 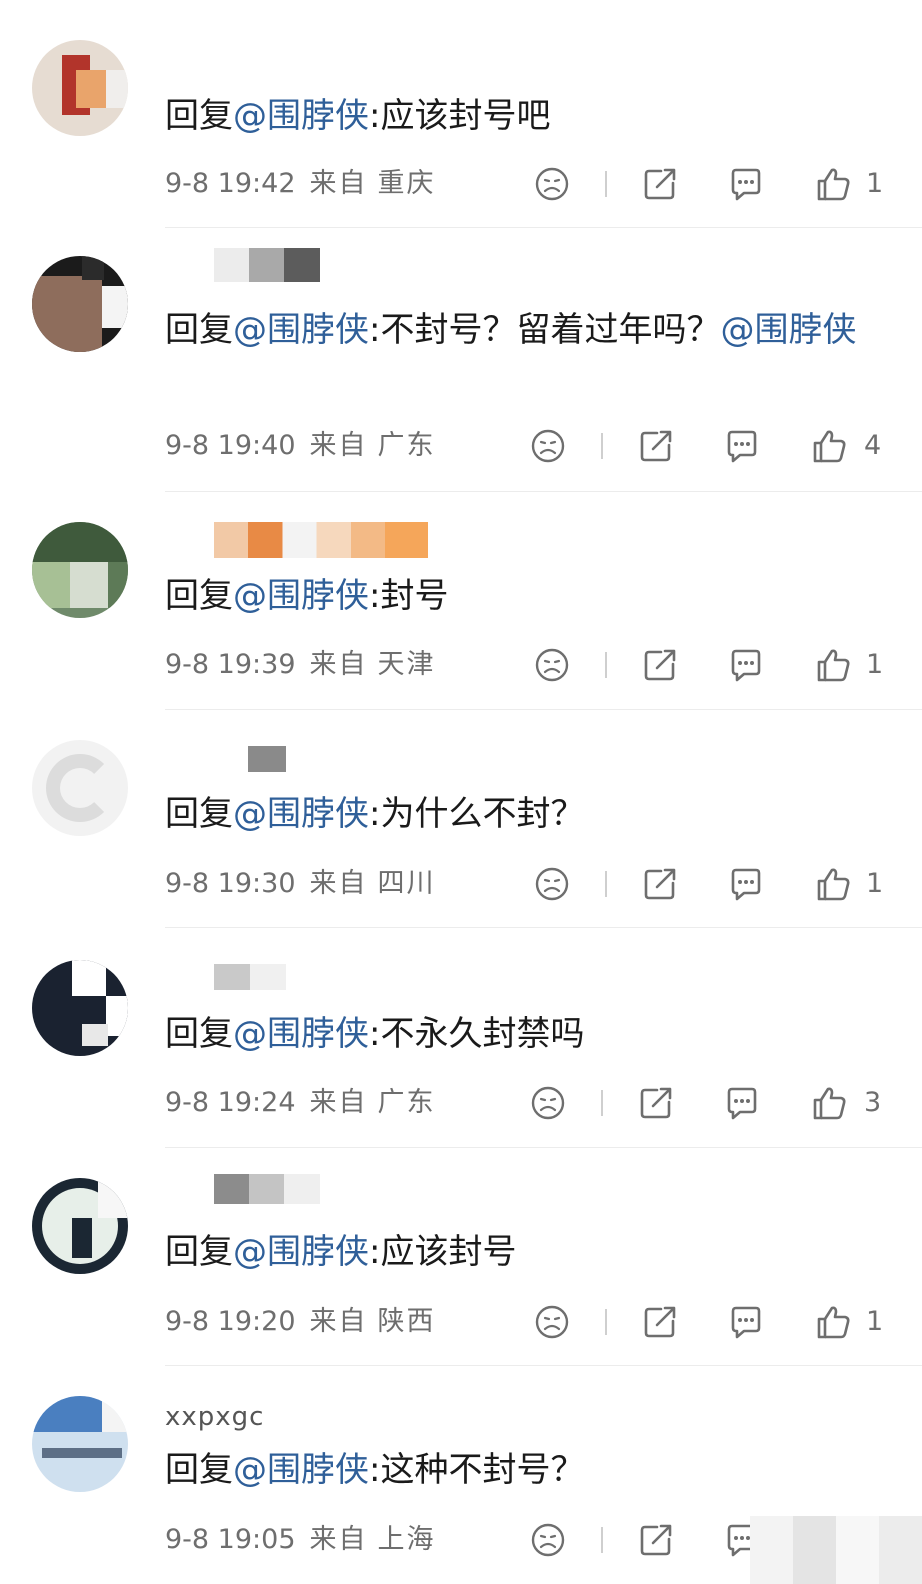 I want to click on comment-item: 回复@围脖侠:应该封号吧 9-8 19:42 来自 重庆 1, so click(x=461, y=114).